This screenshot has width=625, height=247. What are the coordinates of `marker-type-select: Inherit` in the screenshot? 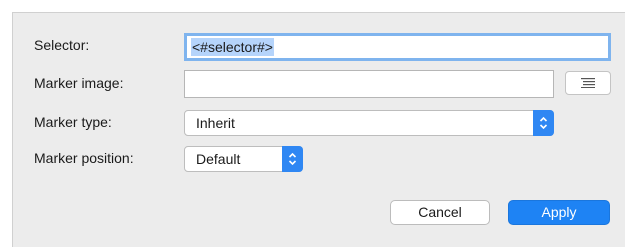 It's located at (369, 123).